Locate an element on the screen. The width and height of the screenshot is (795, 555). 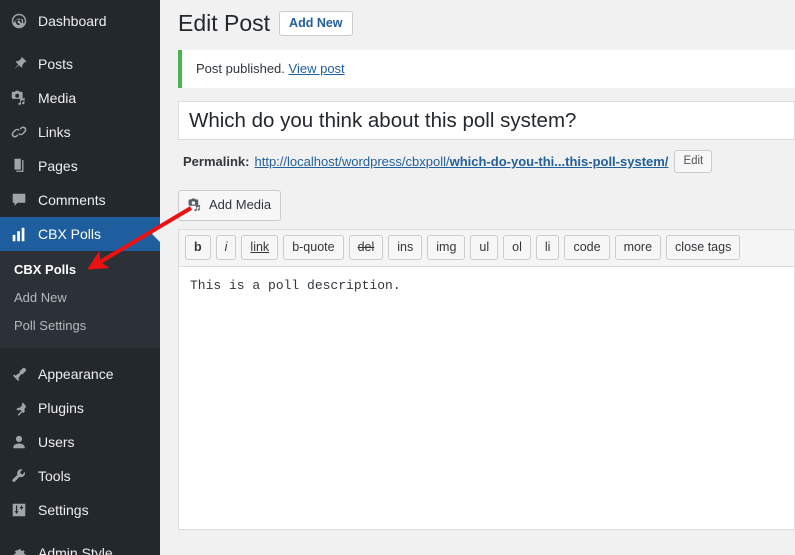
view-post-link: View post is located at coordinates (317, 68).